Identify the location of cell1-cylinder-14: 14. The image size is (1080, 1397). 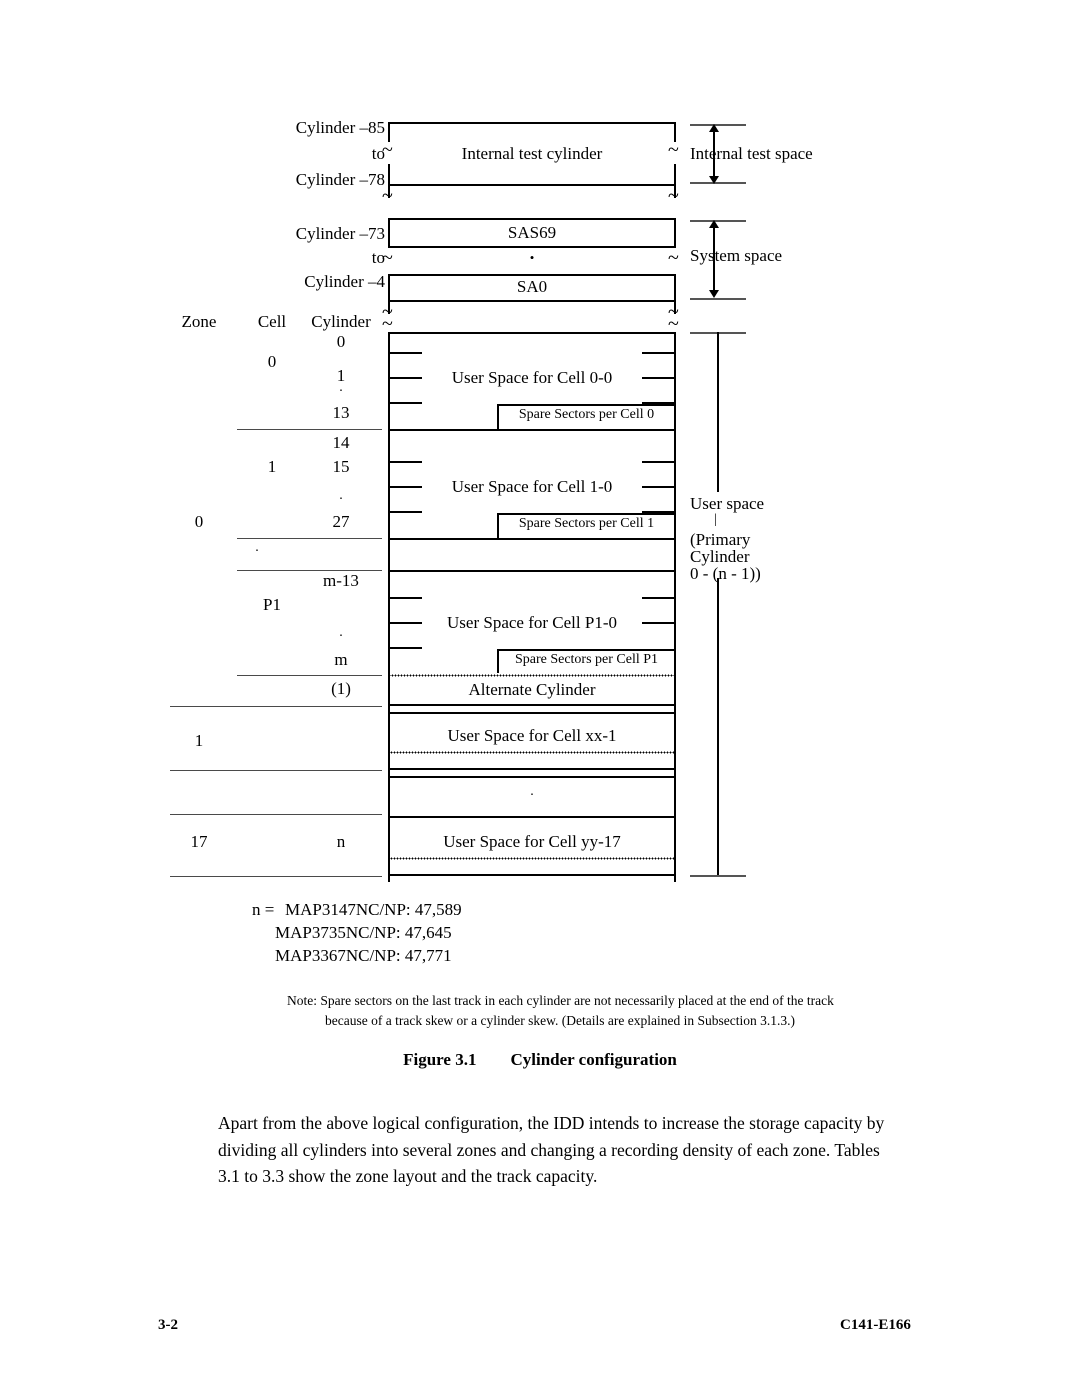
(341, 442).